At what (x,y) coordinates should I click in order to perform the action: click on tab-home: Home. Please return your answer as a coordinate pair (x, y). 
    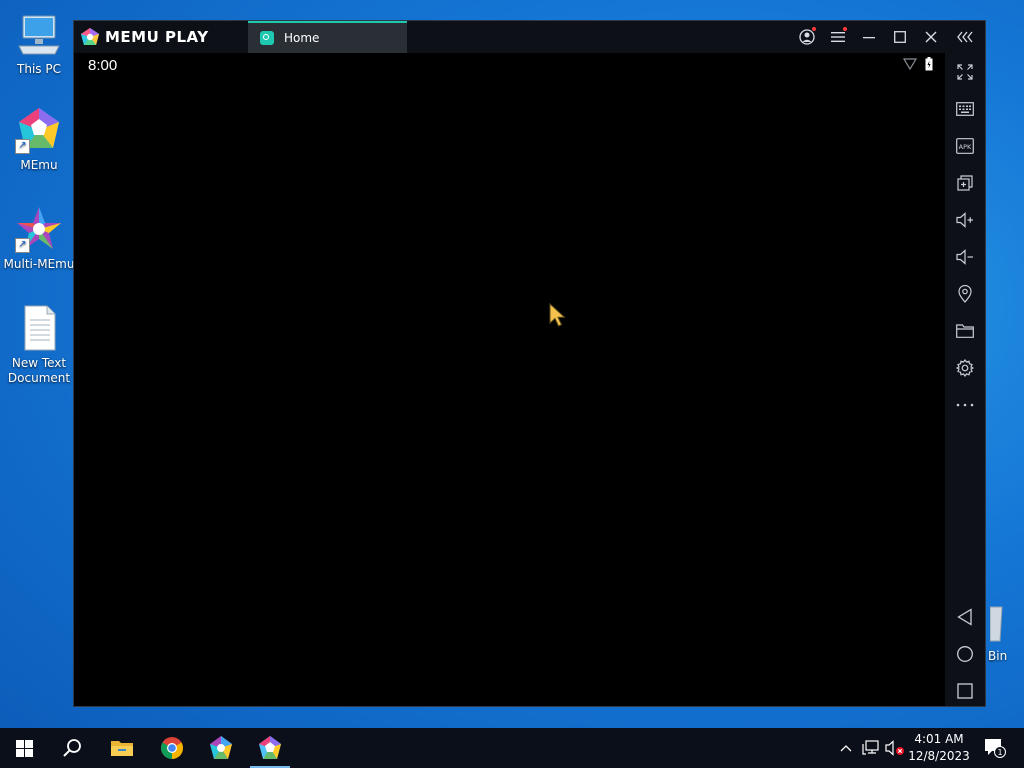
    Looking at the image, I should click on (327, 37).